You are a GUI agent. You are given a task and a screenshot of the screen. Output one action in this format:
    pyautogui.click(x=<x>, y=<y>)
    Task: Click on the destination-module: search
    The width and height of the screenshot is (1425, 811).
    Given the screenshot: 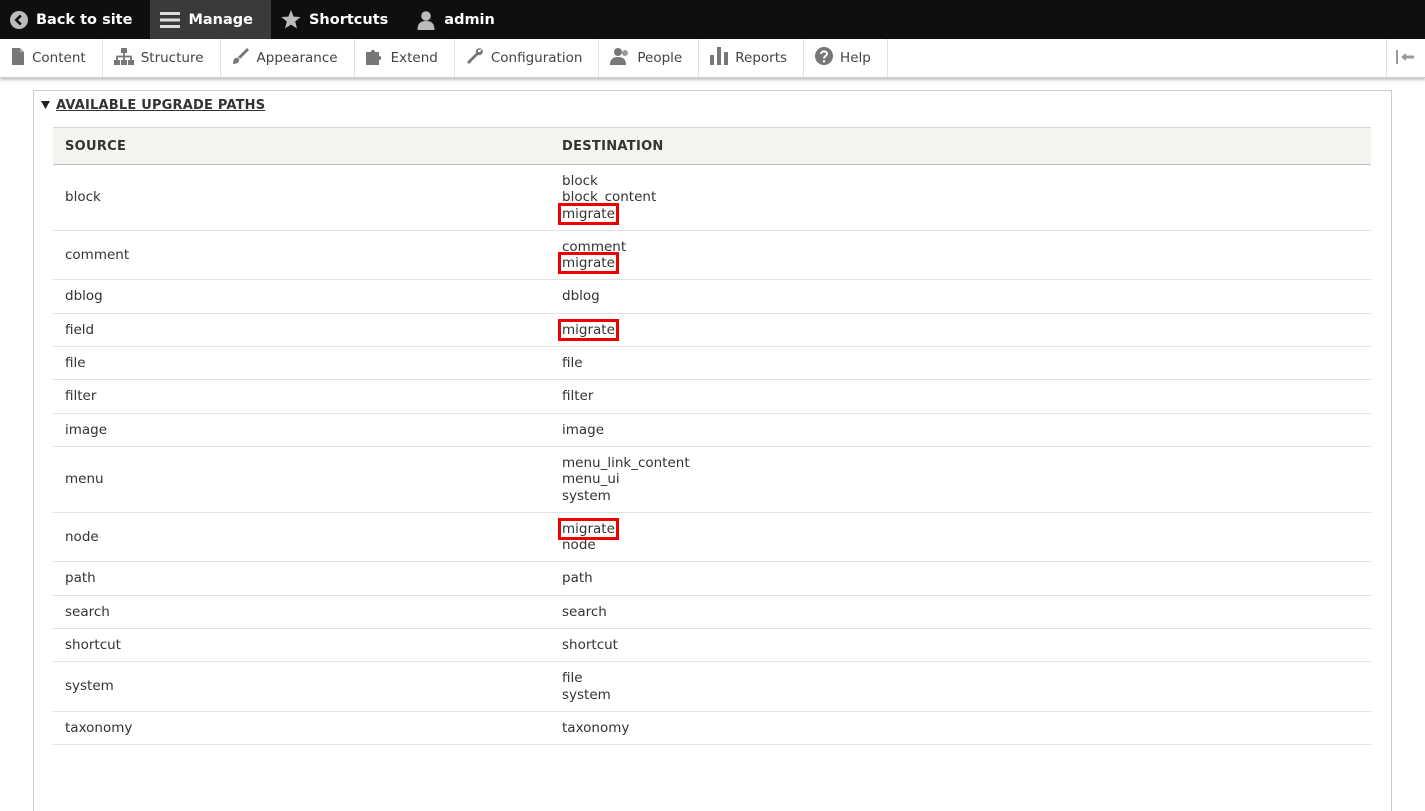 What is the action you would take?
    pyautogui.click(x=584, y=611)
    